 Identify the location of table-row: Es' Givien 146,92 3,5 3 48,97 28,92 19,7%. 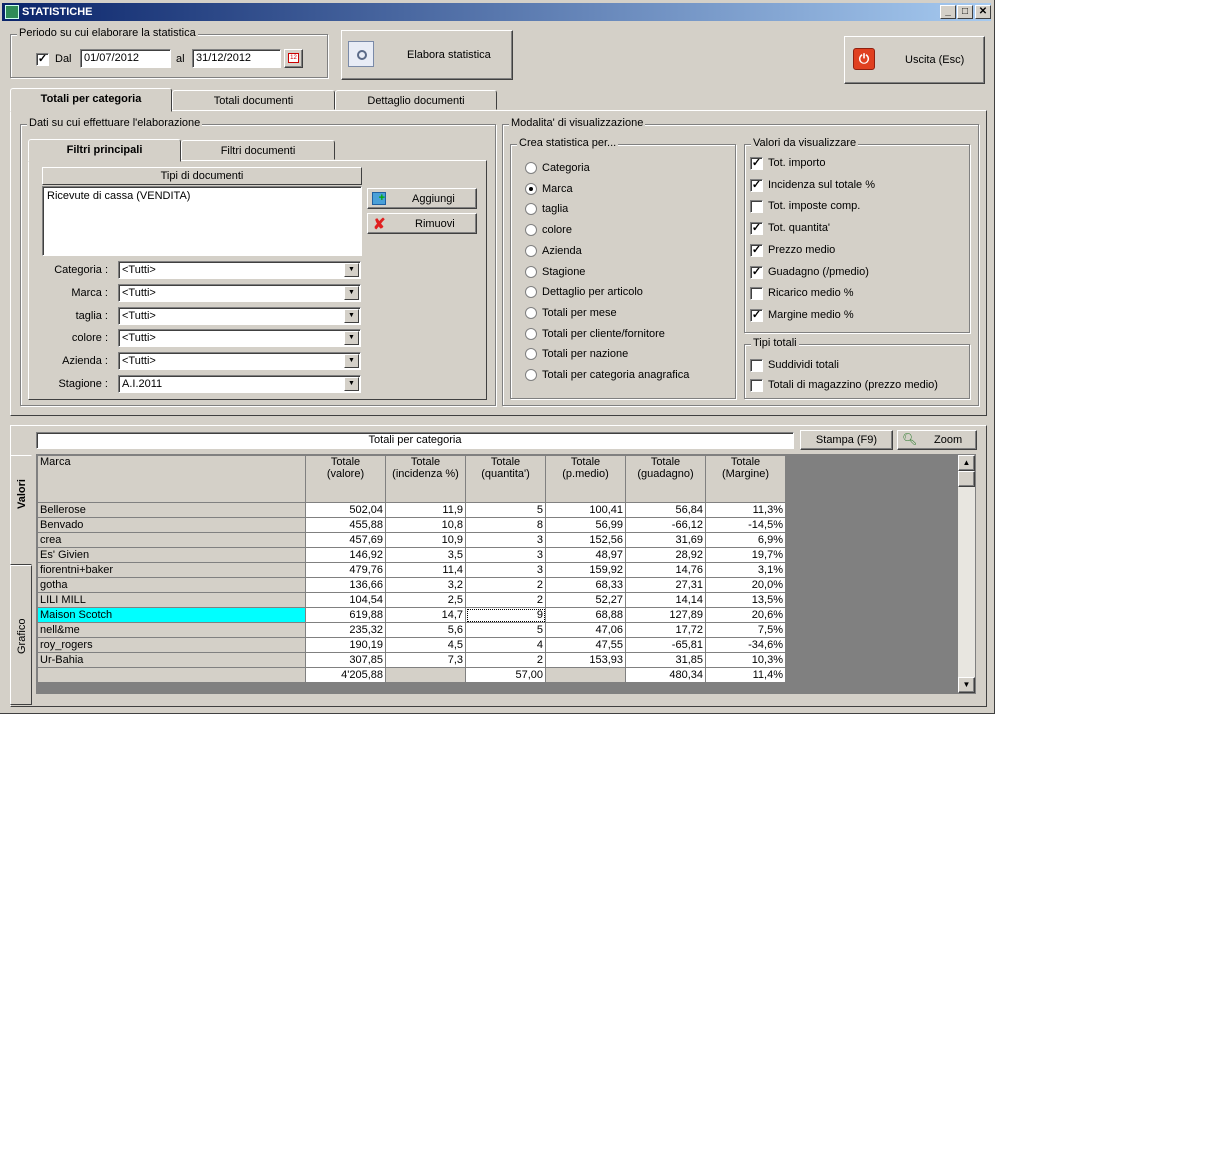
(411, 555).